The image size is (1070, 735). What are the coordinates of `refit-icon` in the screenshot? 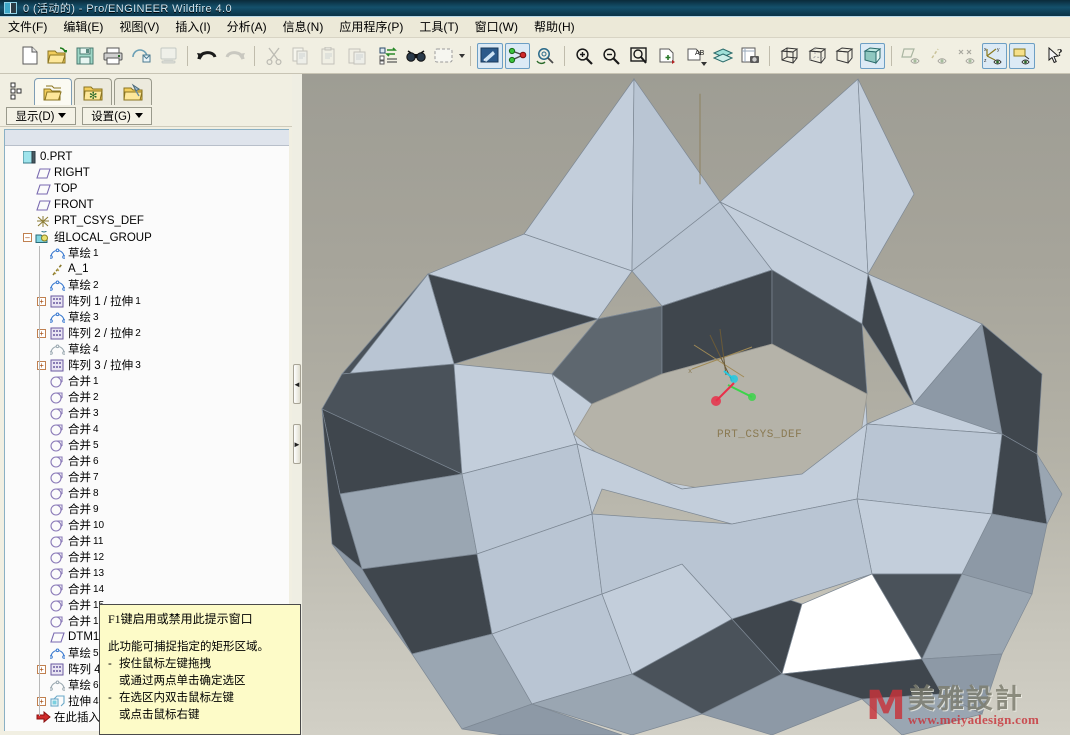 It's located at (640, 56).